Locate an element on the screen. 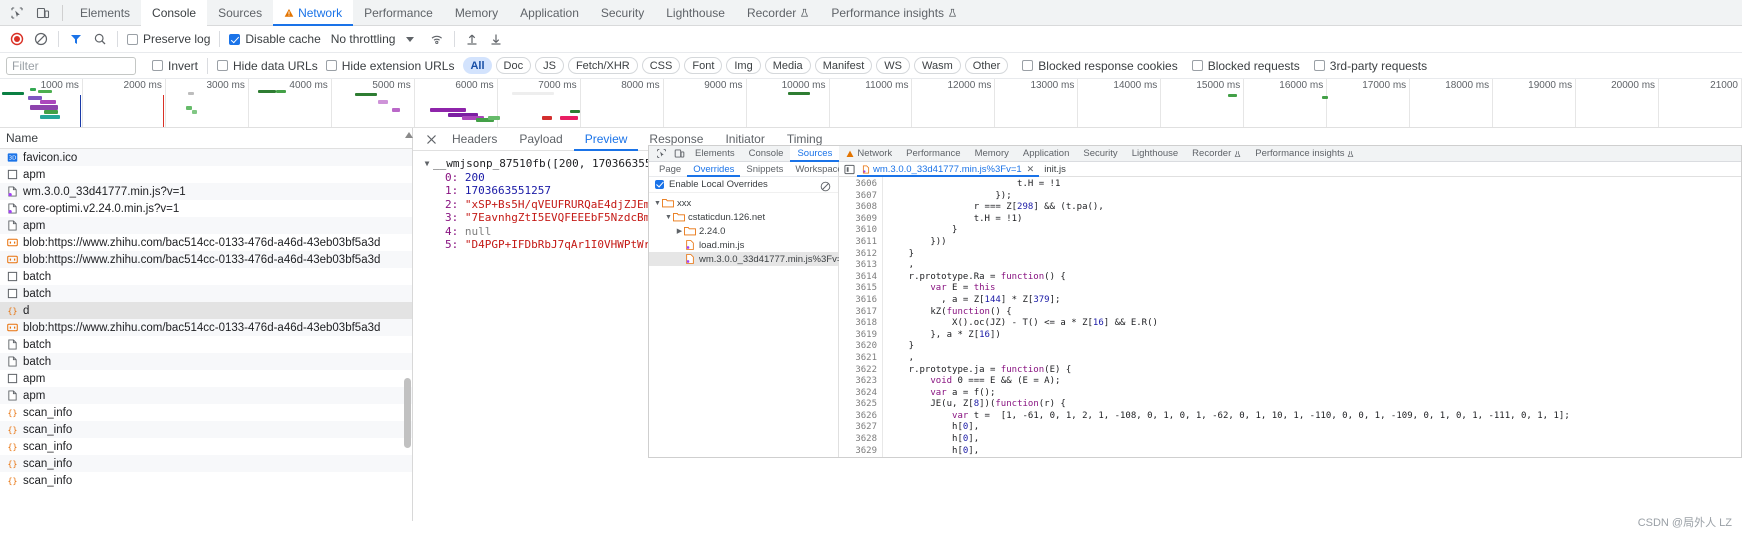  record-stop-icon is located at coordinates (17, 39).